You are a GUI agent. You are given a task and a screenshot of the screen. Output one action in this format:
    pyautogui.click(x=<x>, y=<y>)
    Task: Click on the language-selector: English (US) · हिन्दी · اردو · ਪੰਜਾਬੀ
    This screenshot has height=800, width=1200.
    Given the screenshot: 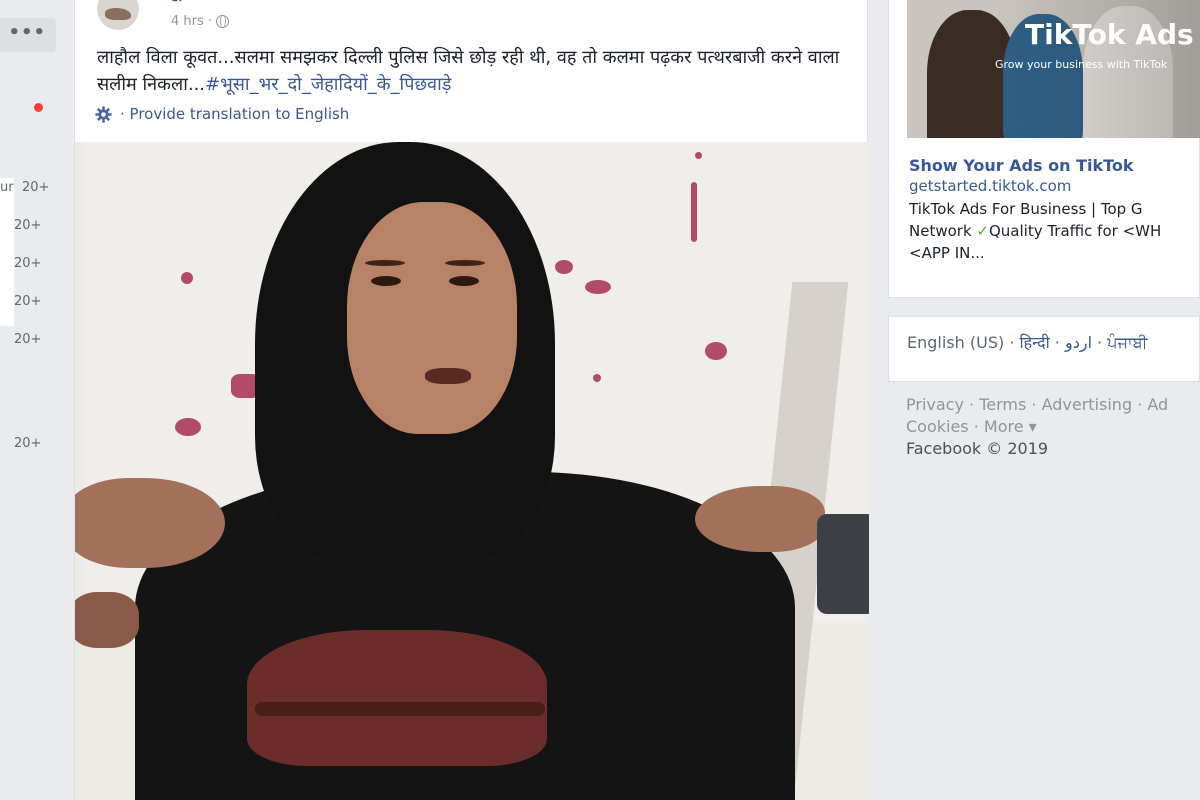 What is the action you would take?
    pyautogui.click(x=1044, y=349)
    